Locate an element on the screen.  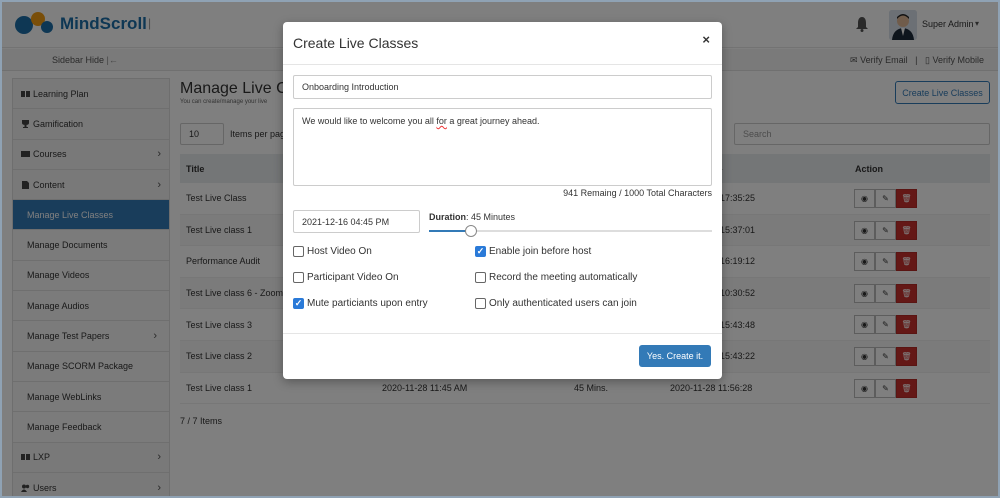
join-before-host-checkbox: ✓ Enable join before host is located at coordinates (533, 251).